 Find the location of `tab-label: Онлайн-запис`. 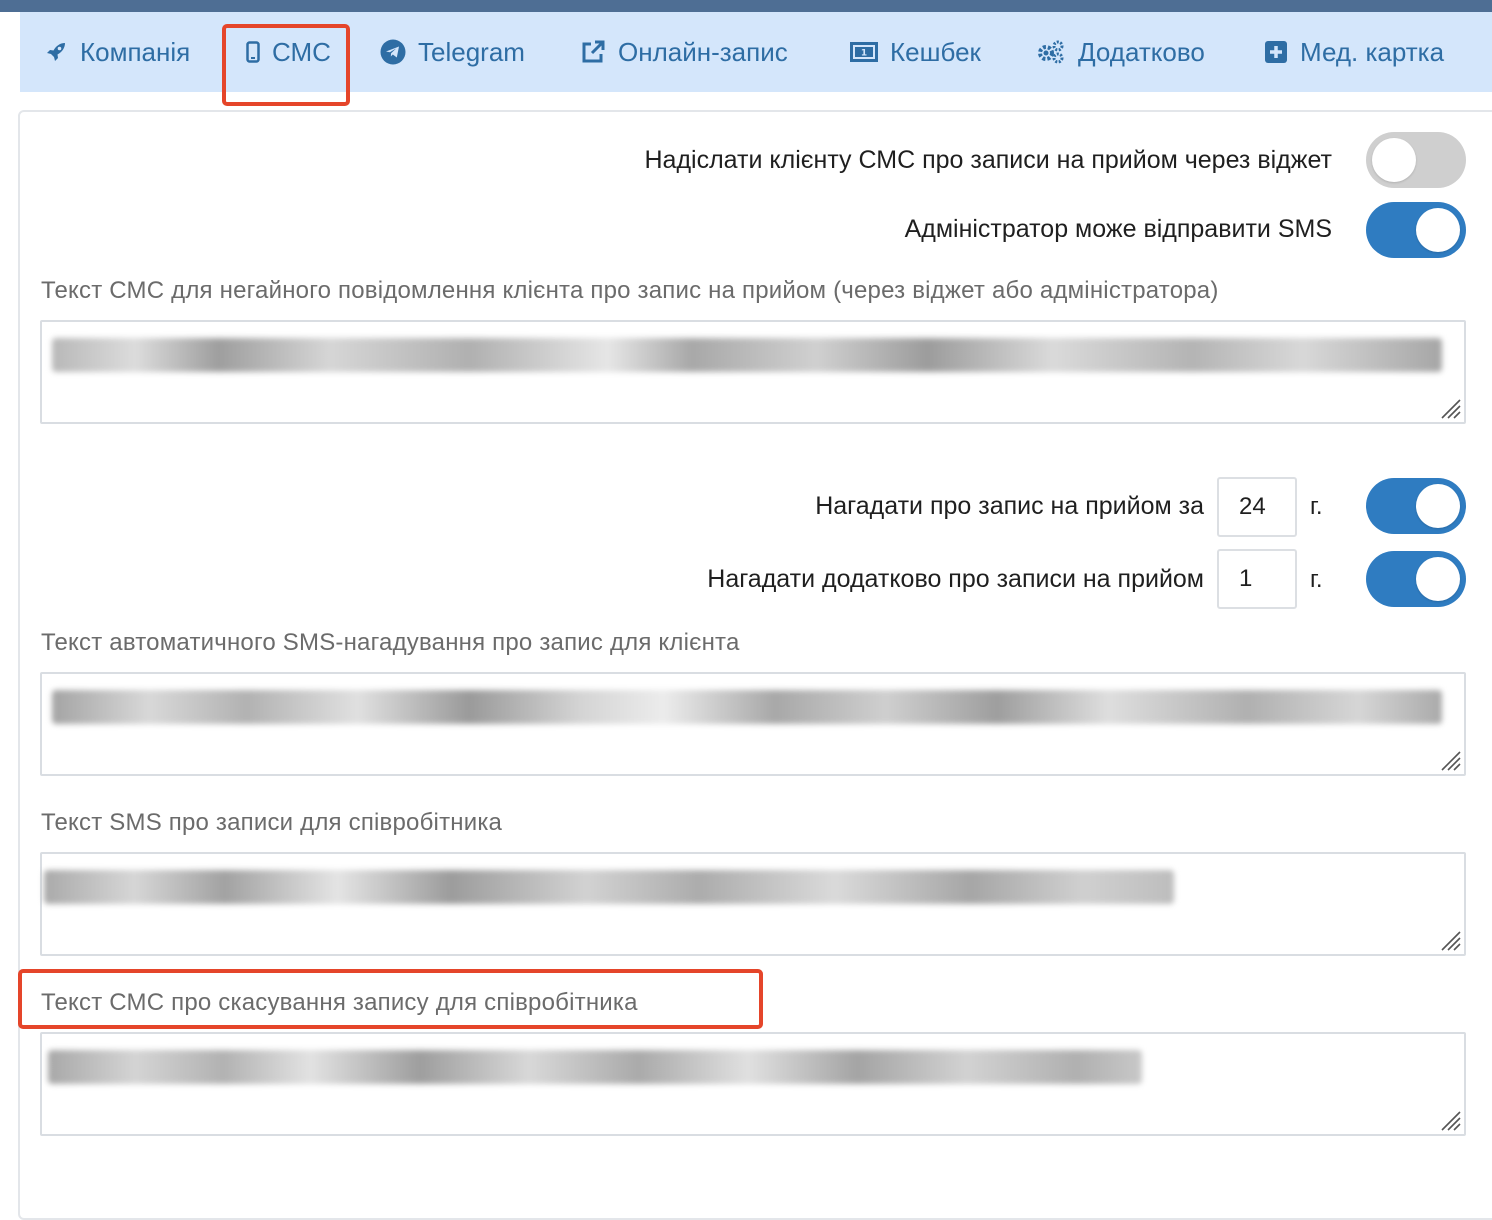

tab-label: Онлайн-запис is located at coordinates (703, 51).